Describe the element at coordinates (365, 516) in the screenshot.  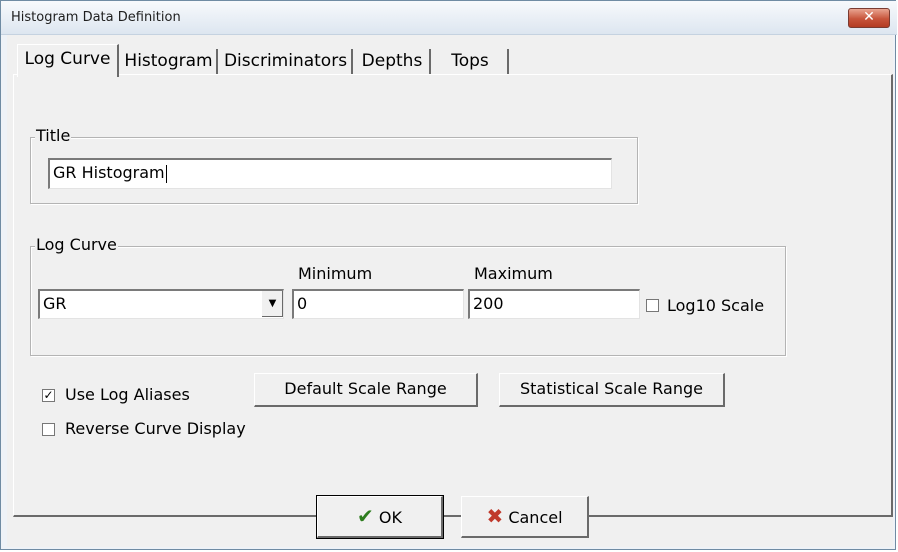
I see `checkmark-icon: ✔` at that location.